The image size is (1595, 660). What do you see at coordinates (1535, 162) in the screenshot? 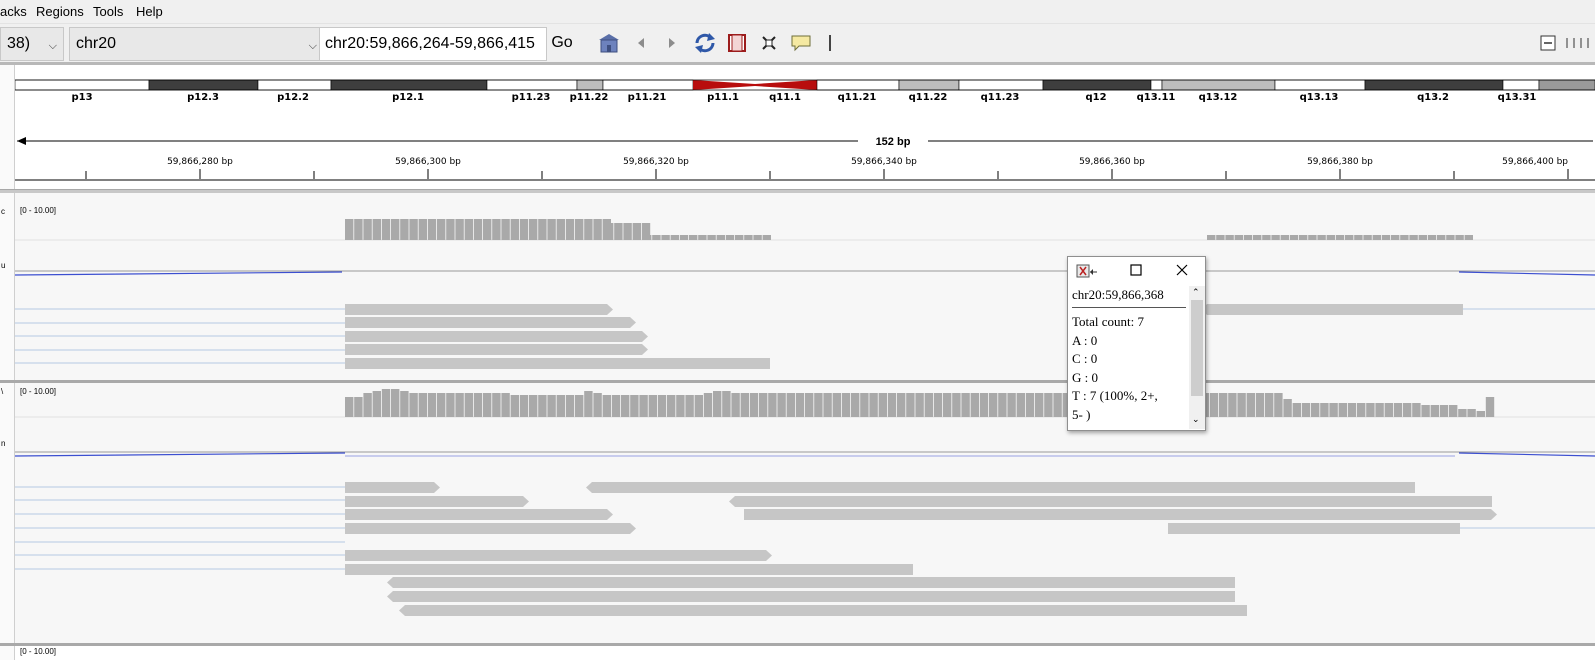
I see `ruler-tick-label: 59,866,400 bp` at bounding box center [1535, 162].